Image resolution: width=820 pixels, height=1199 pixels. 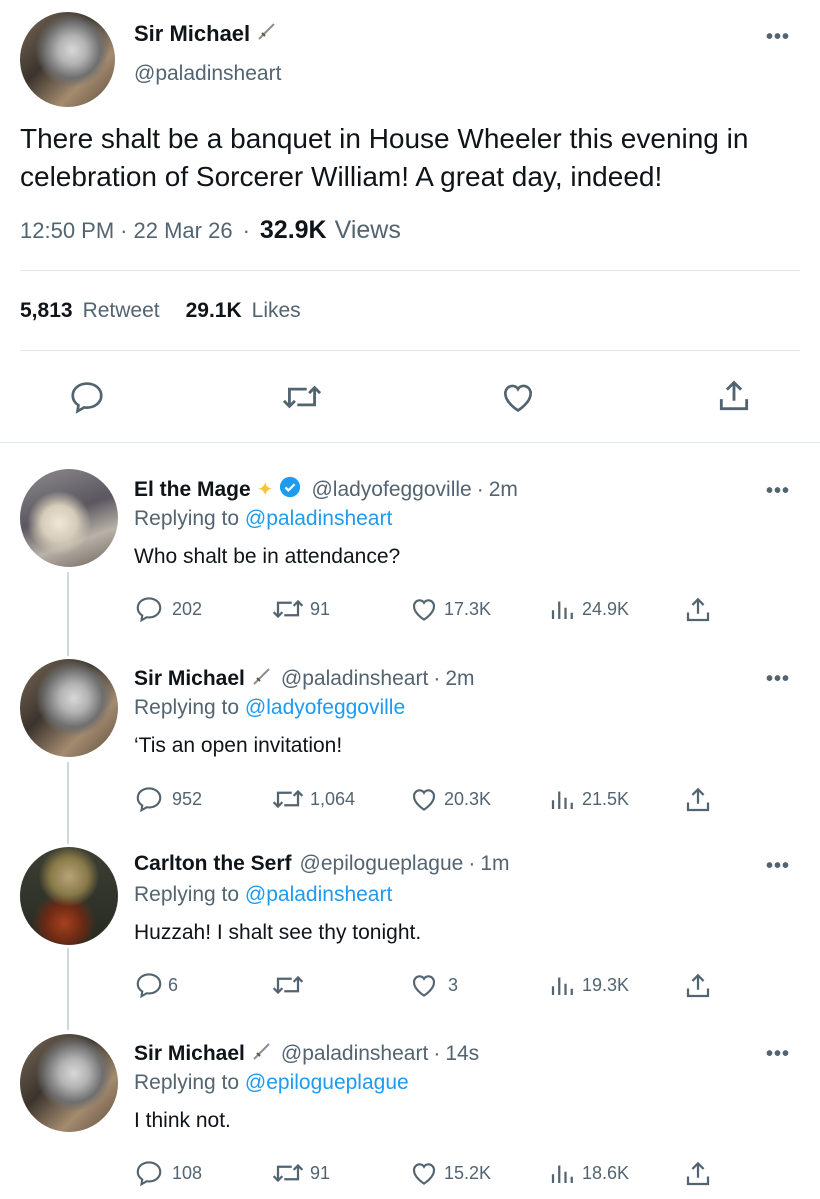 What do you see at coordinates (67, 231) in the screenshot?
I see `tweet-time: 12:50 PM` at bounding box center [67, 231].